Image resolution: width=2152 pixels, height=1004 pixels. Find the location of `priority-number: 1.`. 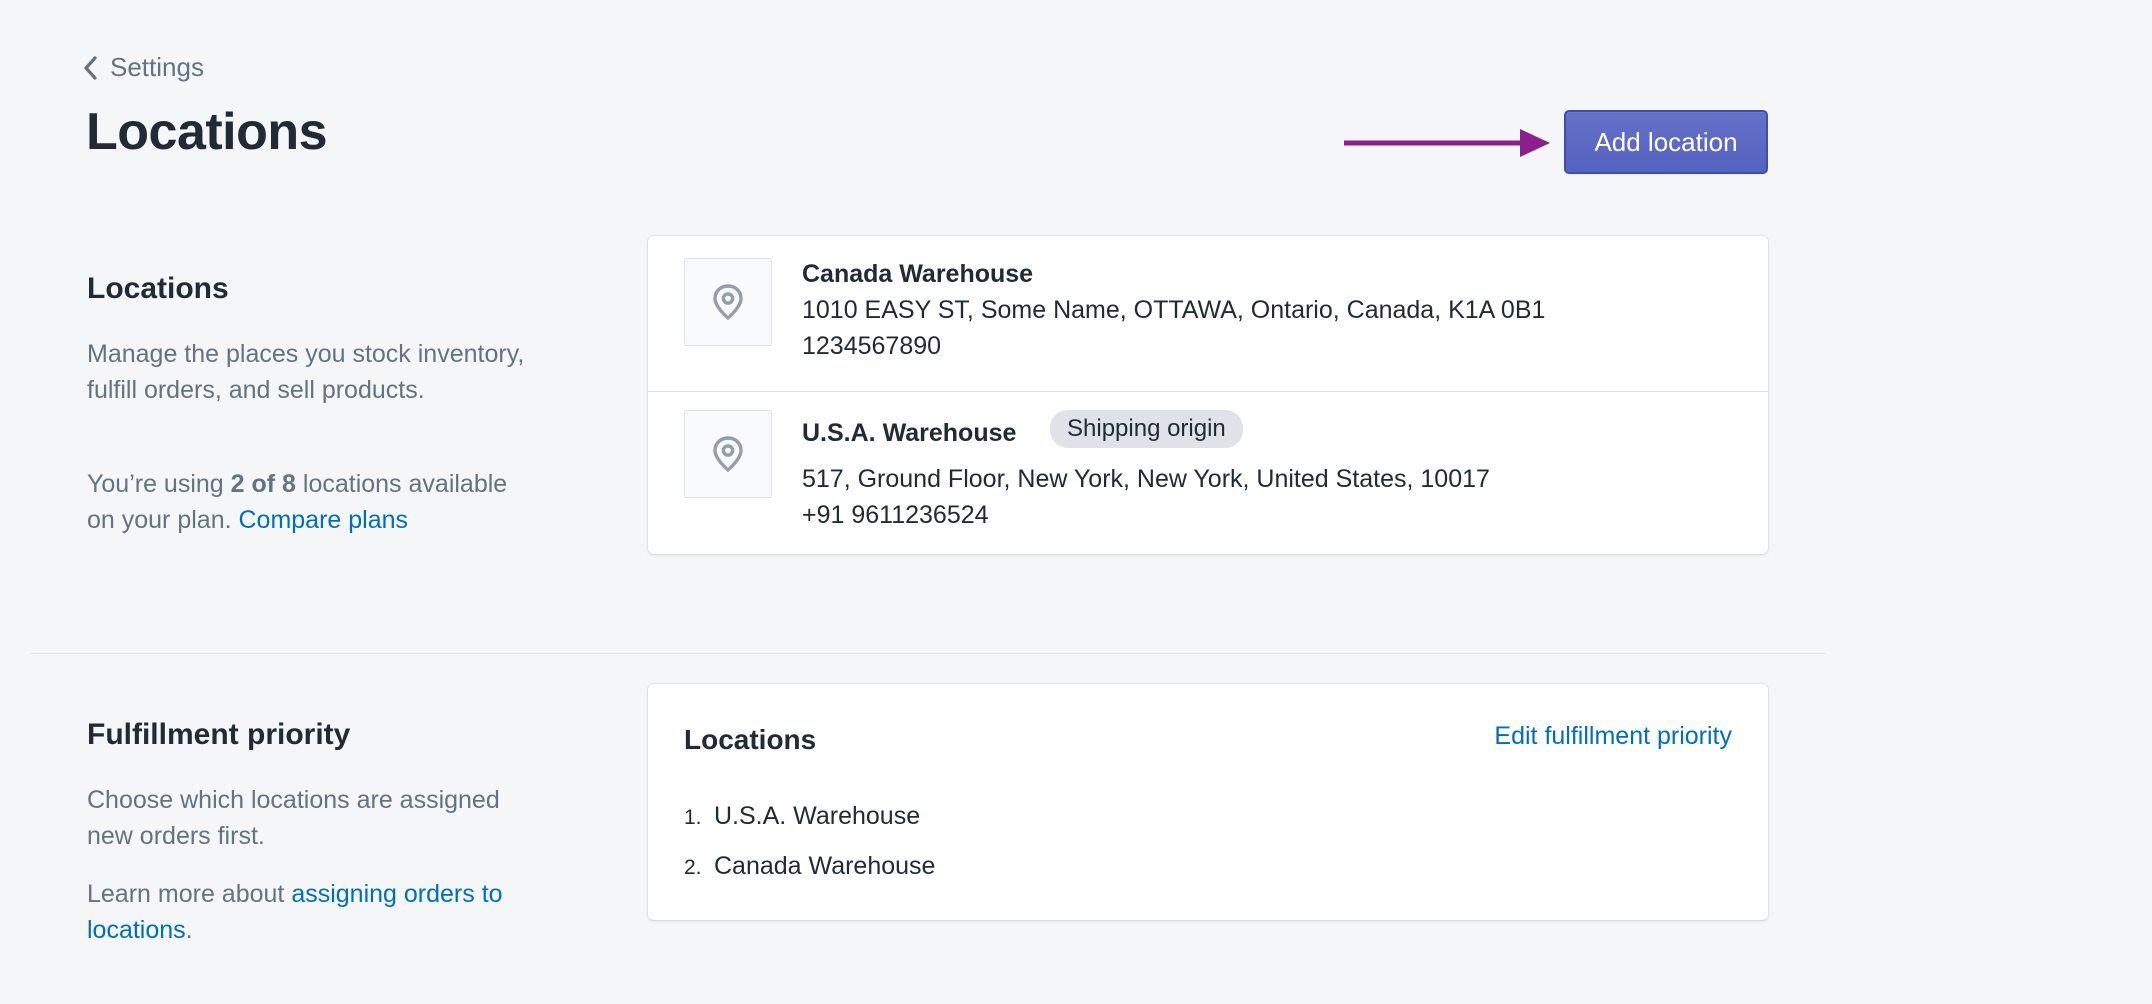

priority-number: 1. is located at coordinates (693, 817).